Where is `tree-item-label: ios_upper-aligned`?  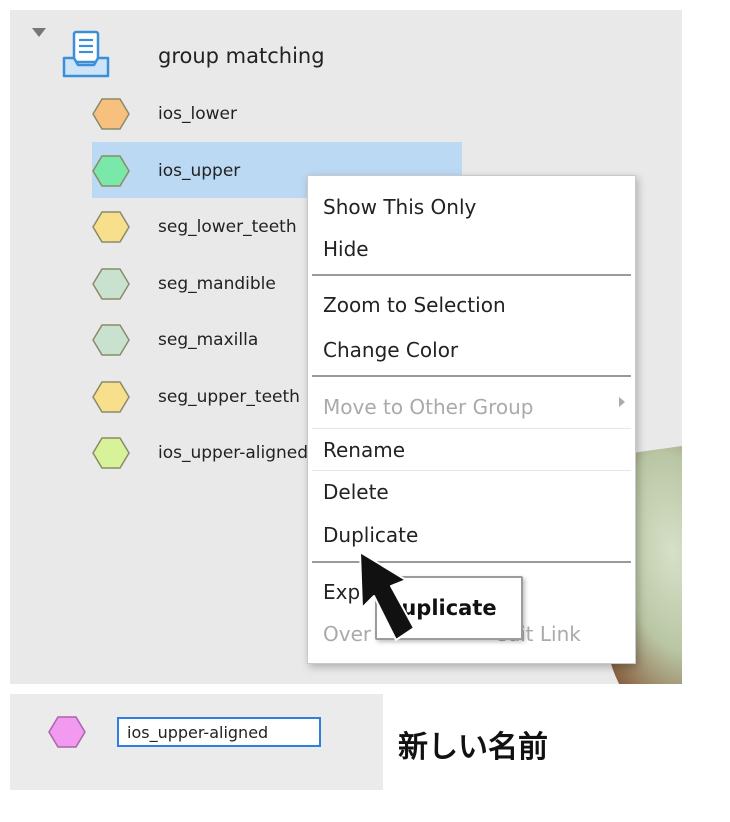
tree-item-label: ios_upper-aligned is located at coordinates (233, 453).